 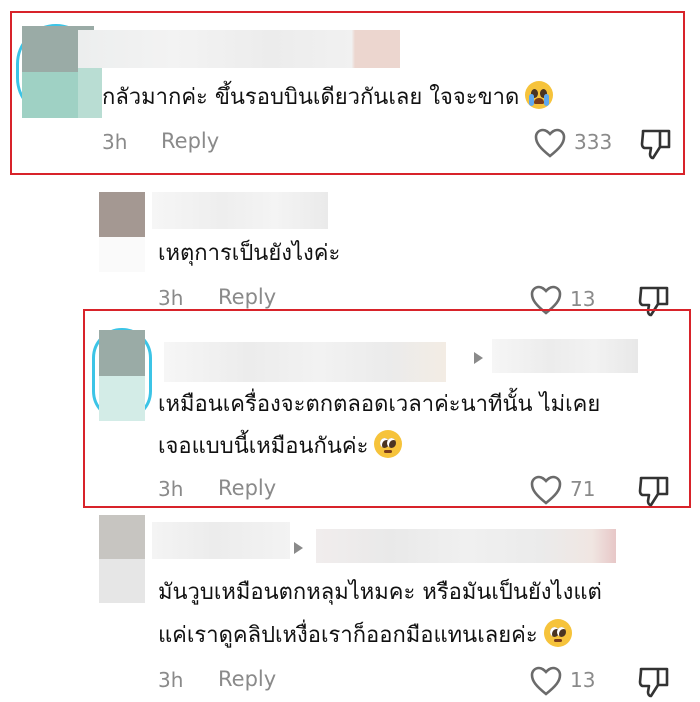 What do you see at coordinates (583, 489) in the screenshot?
I see `like-count: 71` at bounding box center [583, 489].